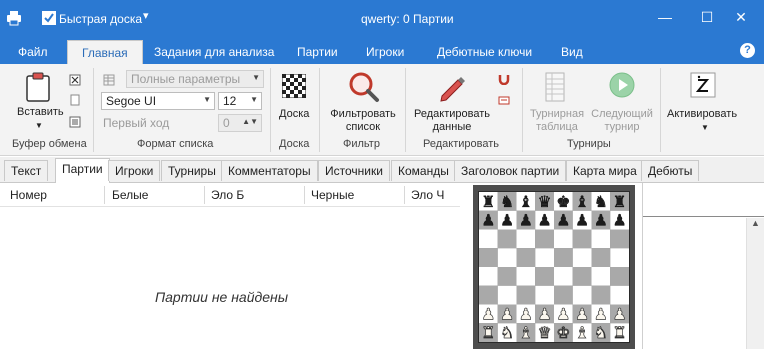 The image size is (764, 349). I want to click on close-button: ✕, so click(741, 17).